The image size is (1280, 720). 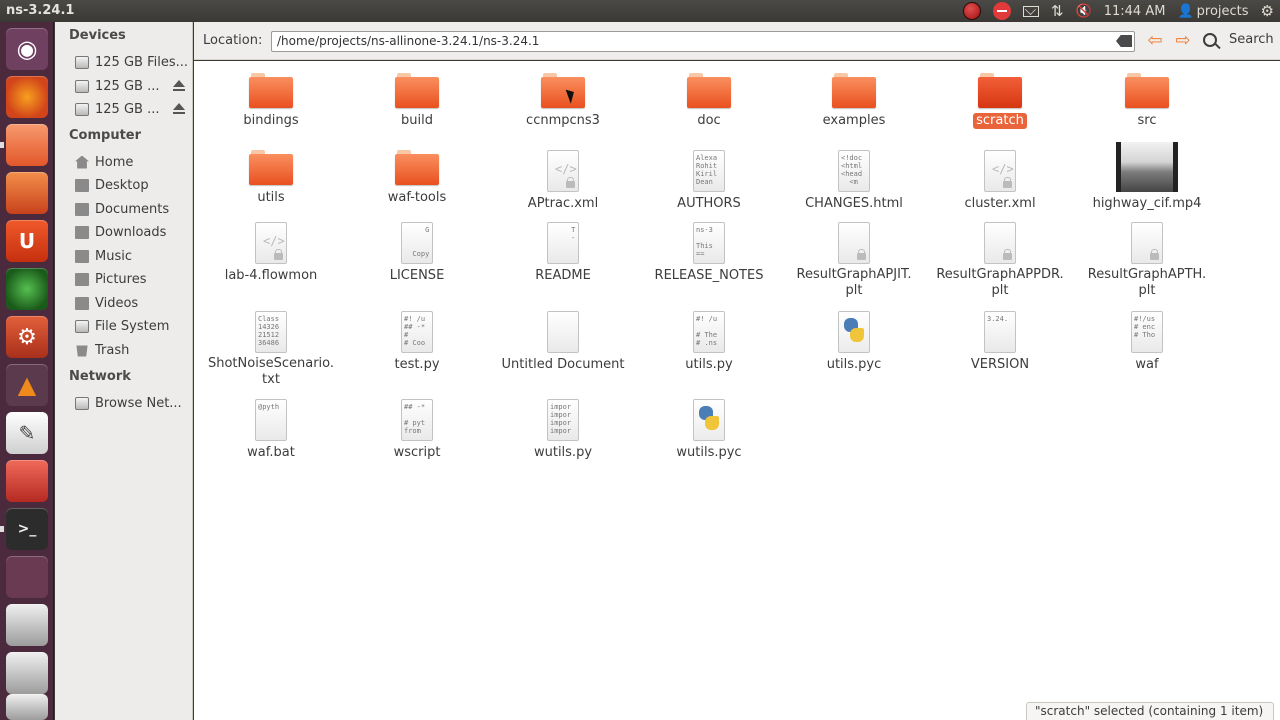 I want to click on file-item: #! /u # The # .ns utils.py, so click(x=709, y=342).